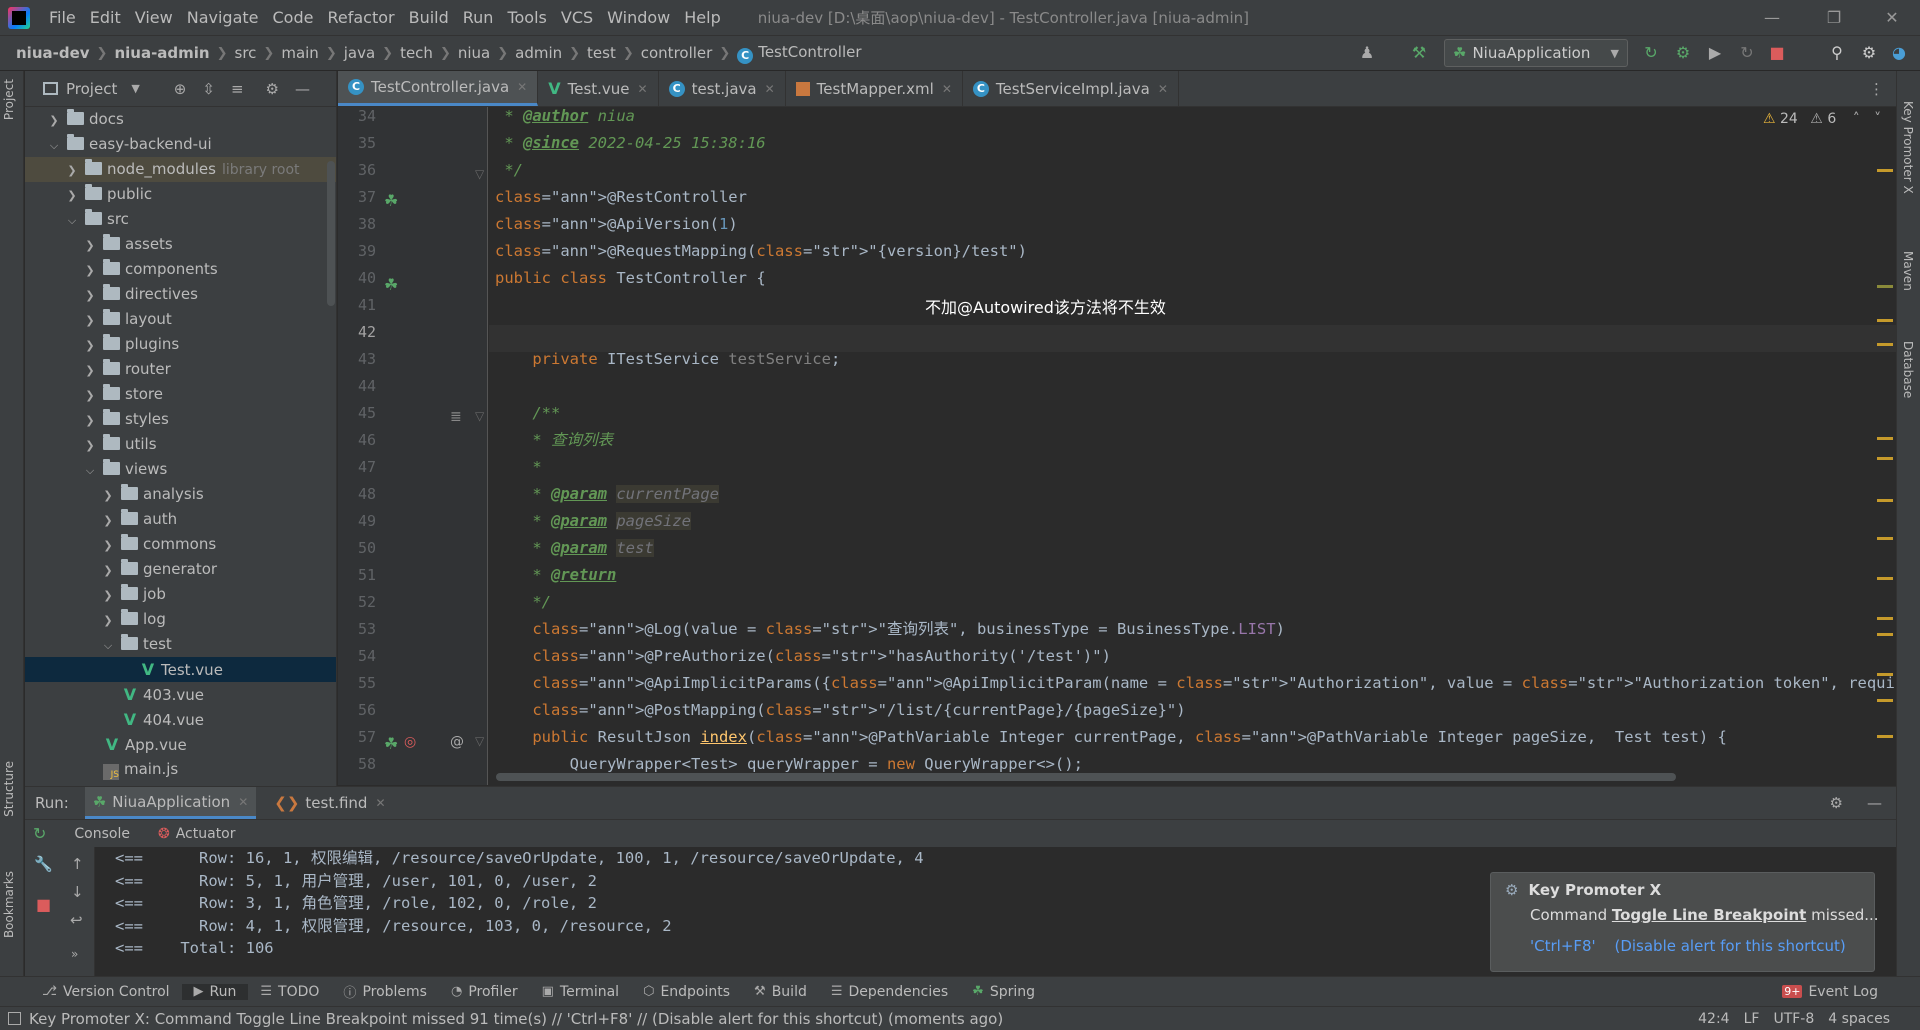 The width and height of the screenshot is (1920, 1030). What do you see at coordinates (180, 494) in the screenshot?
I see `tree-item: ❯ analysis` at bounding box center [180, 494].